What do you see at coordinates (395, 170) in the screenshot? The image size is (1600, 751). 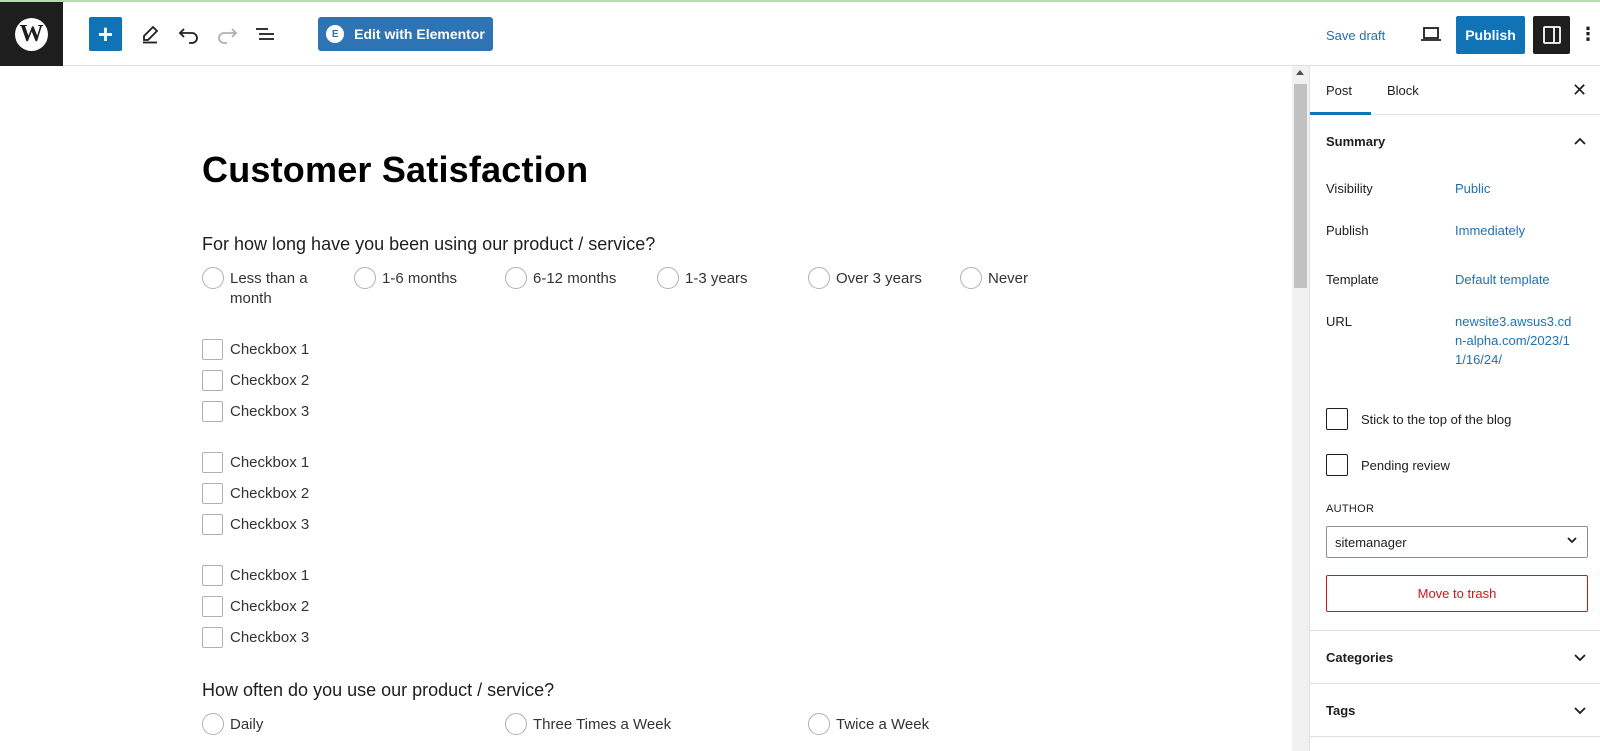 I see `post-title: Customer Satisfaction` at bounding box center [395, 170].